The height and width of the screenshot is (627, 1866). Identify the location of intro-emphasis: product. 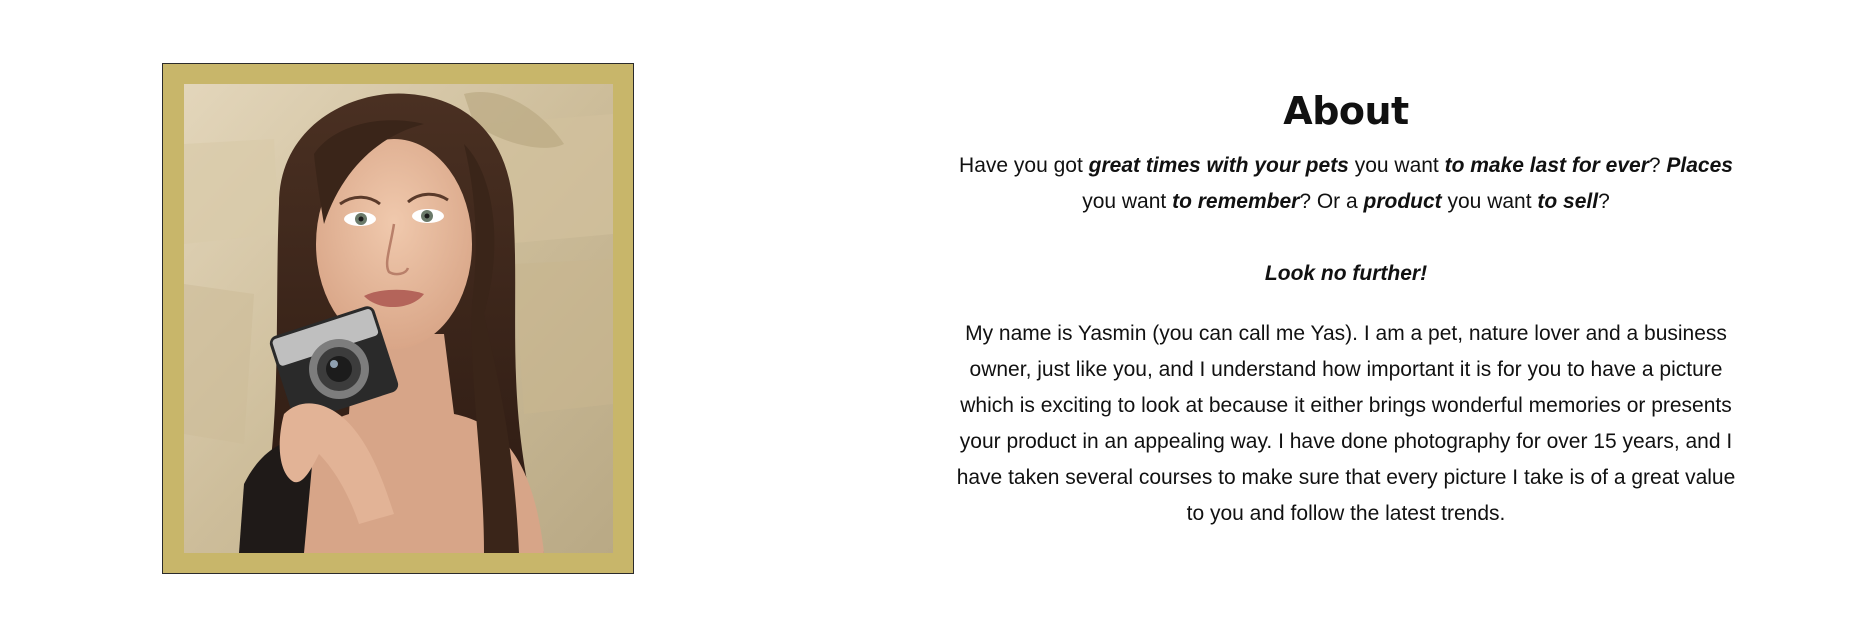
(1402, 201).